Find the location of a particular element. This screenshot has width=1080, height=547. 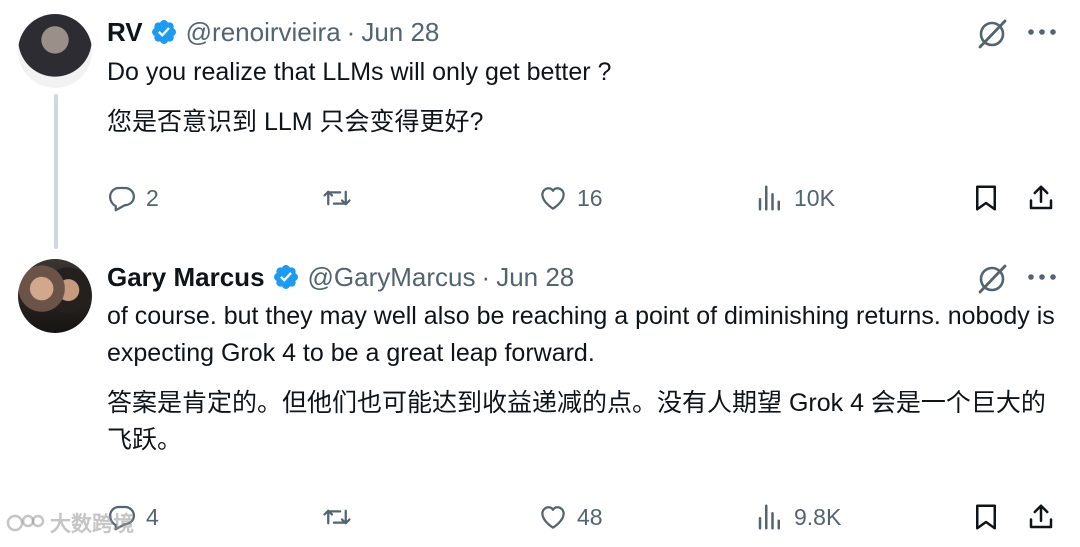

watermark-logo-icon is located at coordinates (25, 523).